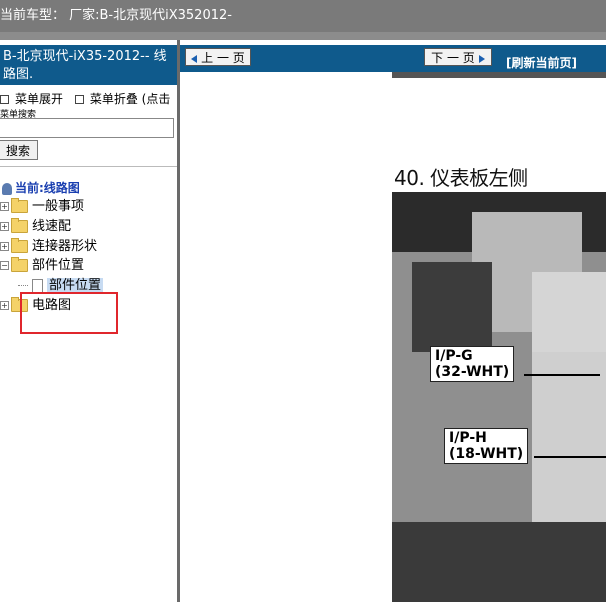 This screenshot has width=606, height=602. What do you see at coordinates (58, 206) in the screenshot?
I see `tree-item-label: 一般事项` at bounding box center [58, 206].